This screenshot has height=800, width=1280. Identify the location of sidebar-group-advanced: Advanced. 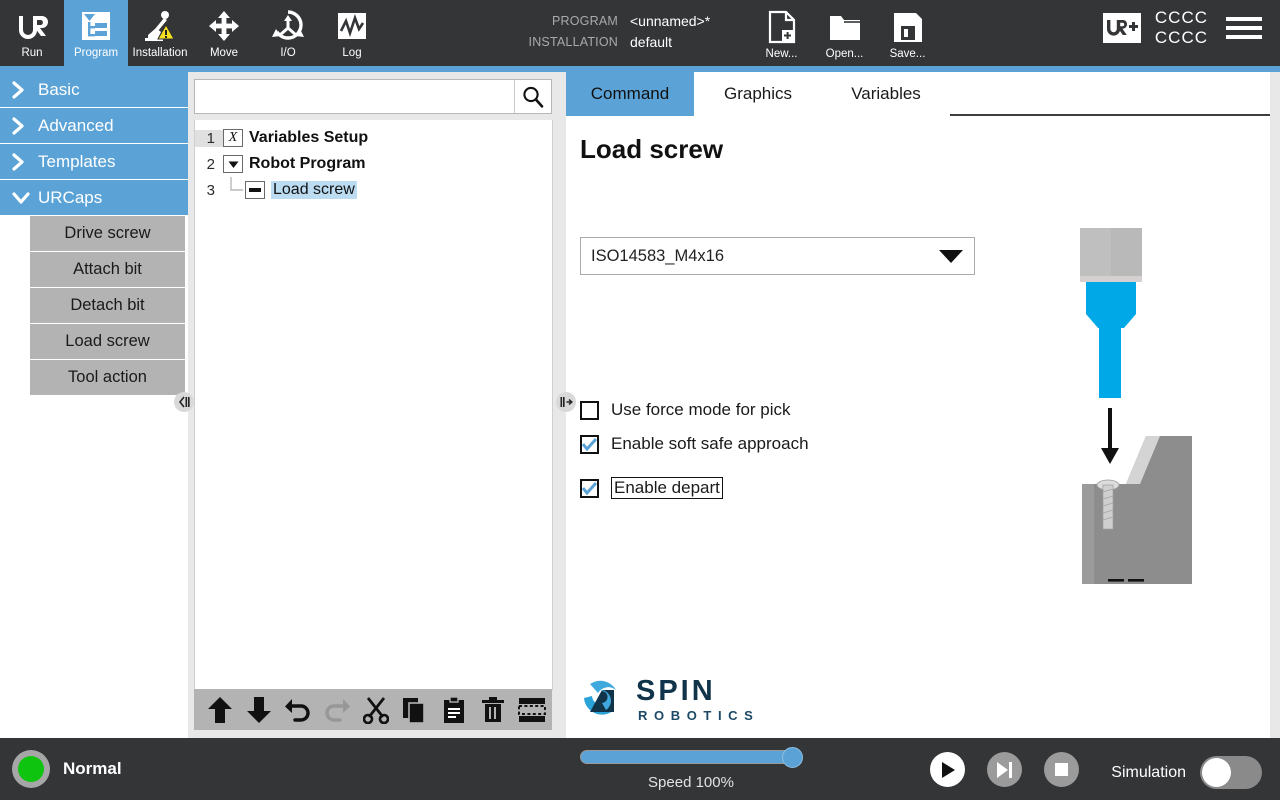
(94, 126).